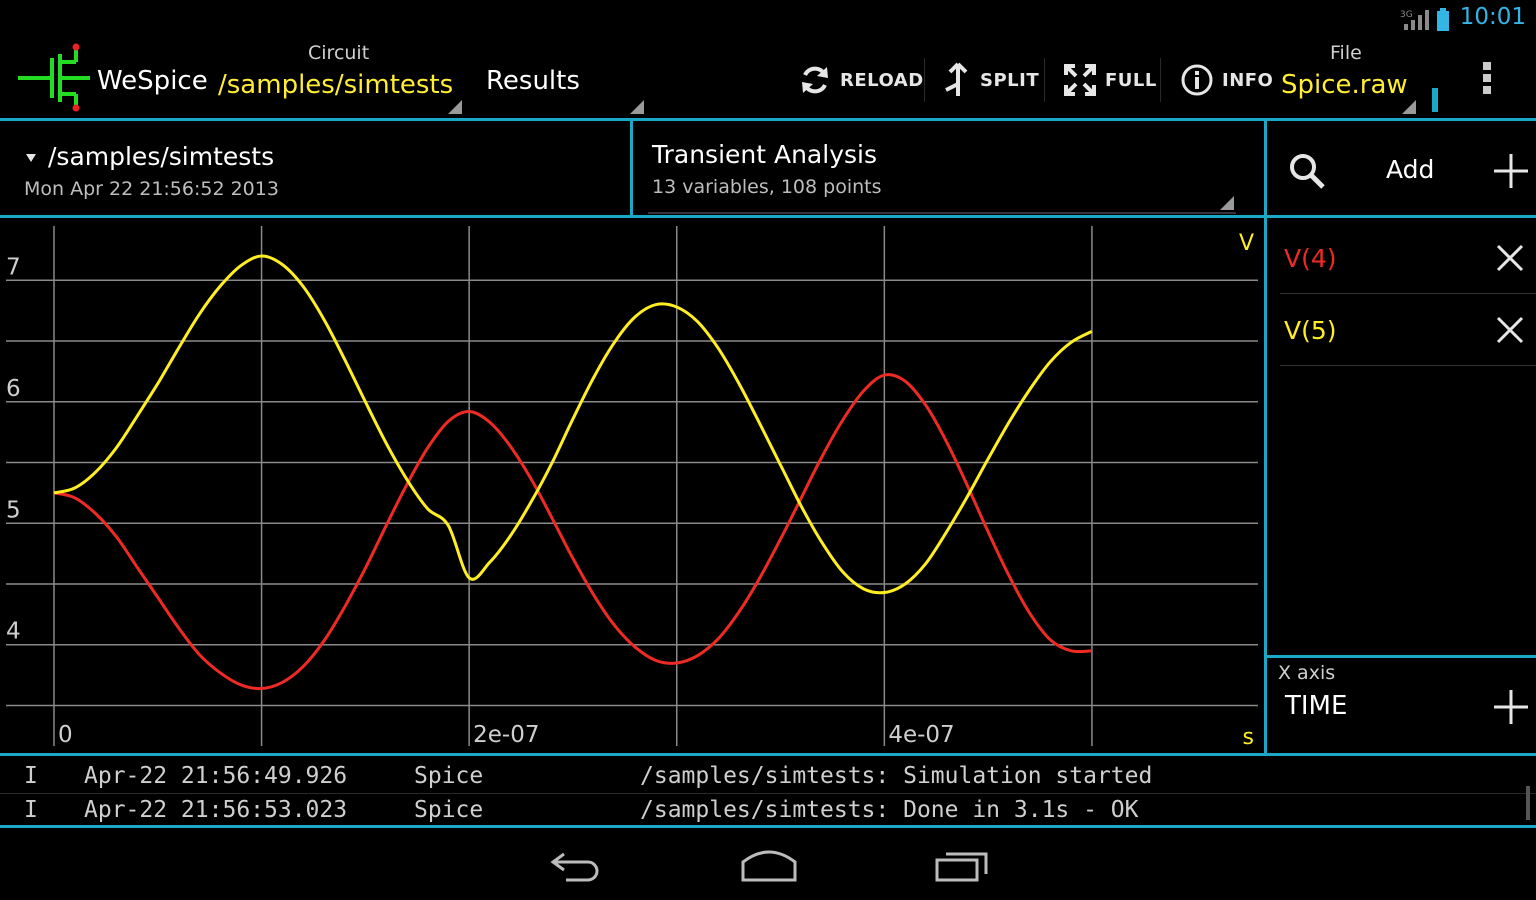 This screenshot has width=1536, height=900. Describe the element at coordinates (767, 187) in the screenshot. I see `analysis-summary: 13 variables, 108 points` at that location.